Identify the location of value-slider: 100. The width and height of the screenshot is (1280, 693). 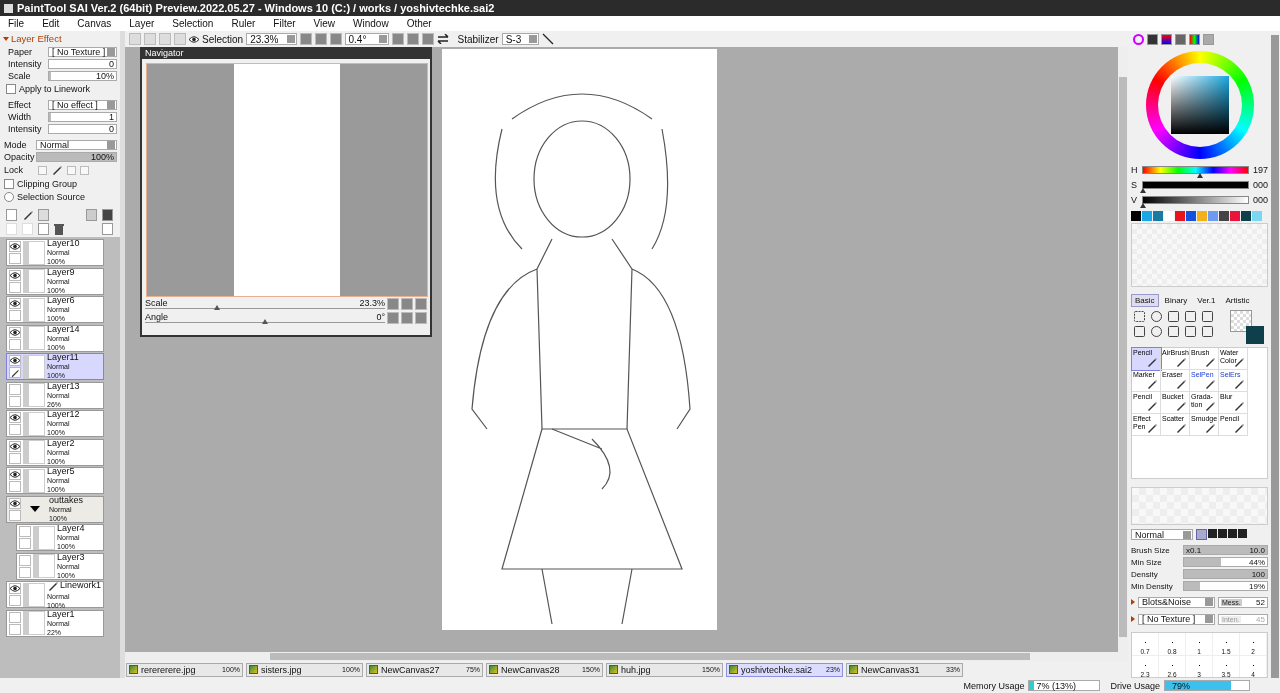
(1225, 574).